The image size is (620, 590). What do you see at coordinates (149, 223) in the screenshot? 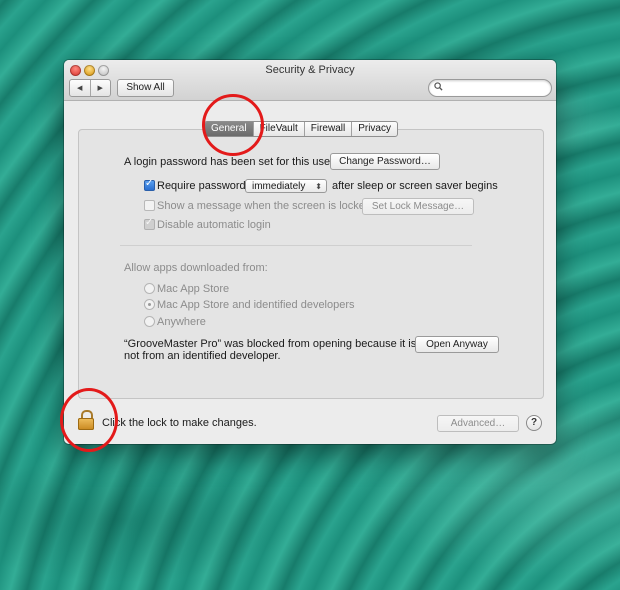
I see `disable-autologin-checkbox` at bounding box center [149, 223].